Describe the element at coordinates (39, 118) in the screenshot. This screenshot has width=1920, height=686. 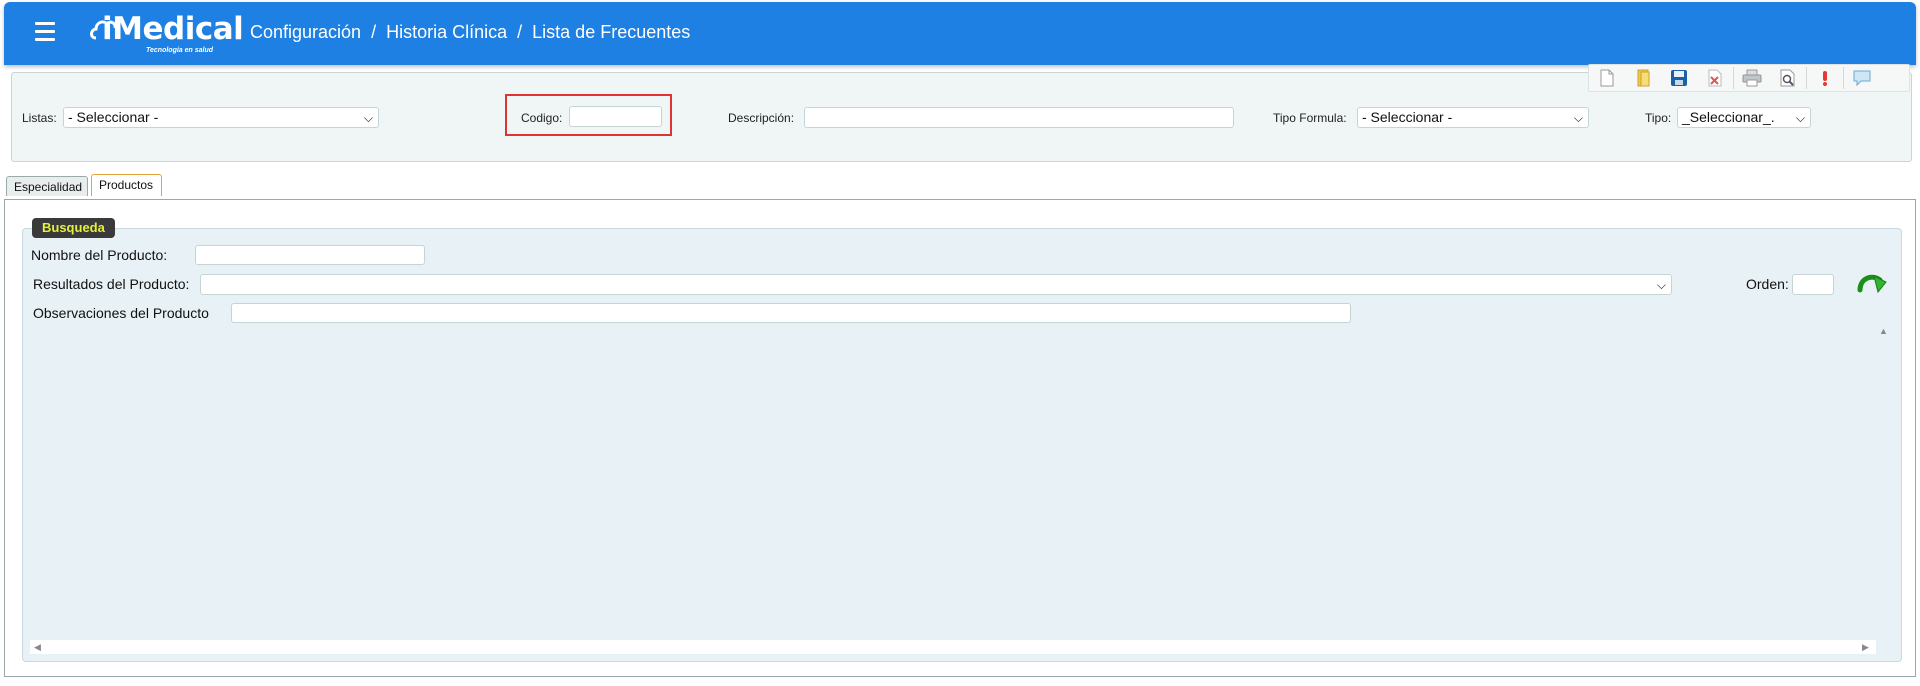
I see `listas-label: Listas:` at that location.